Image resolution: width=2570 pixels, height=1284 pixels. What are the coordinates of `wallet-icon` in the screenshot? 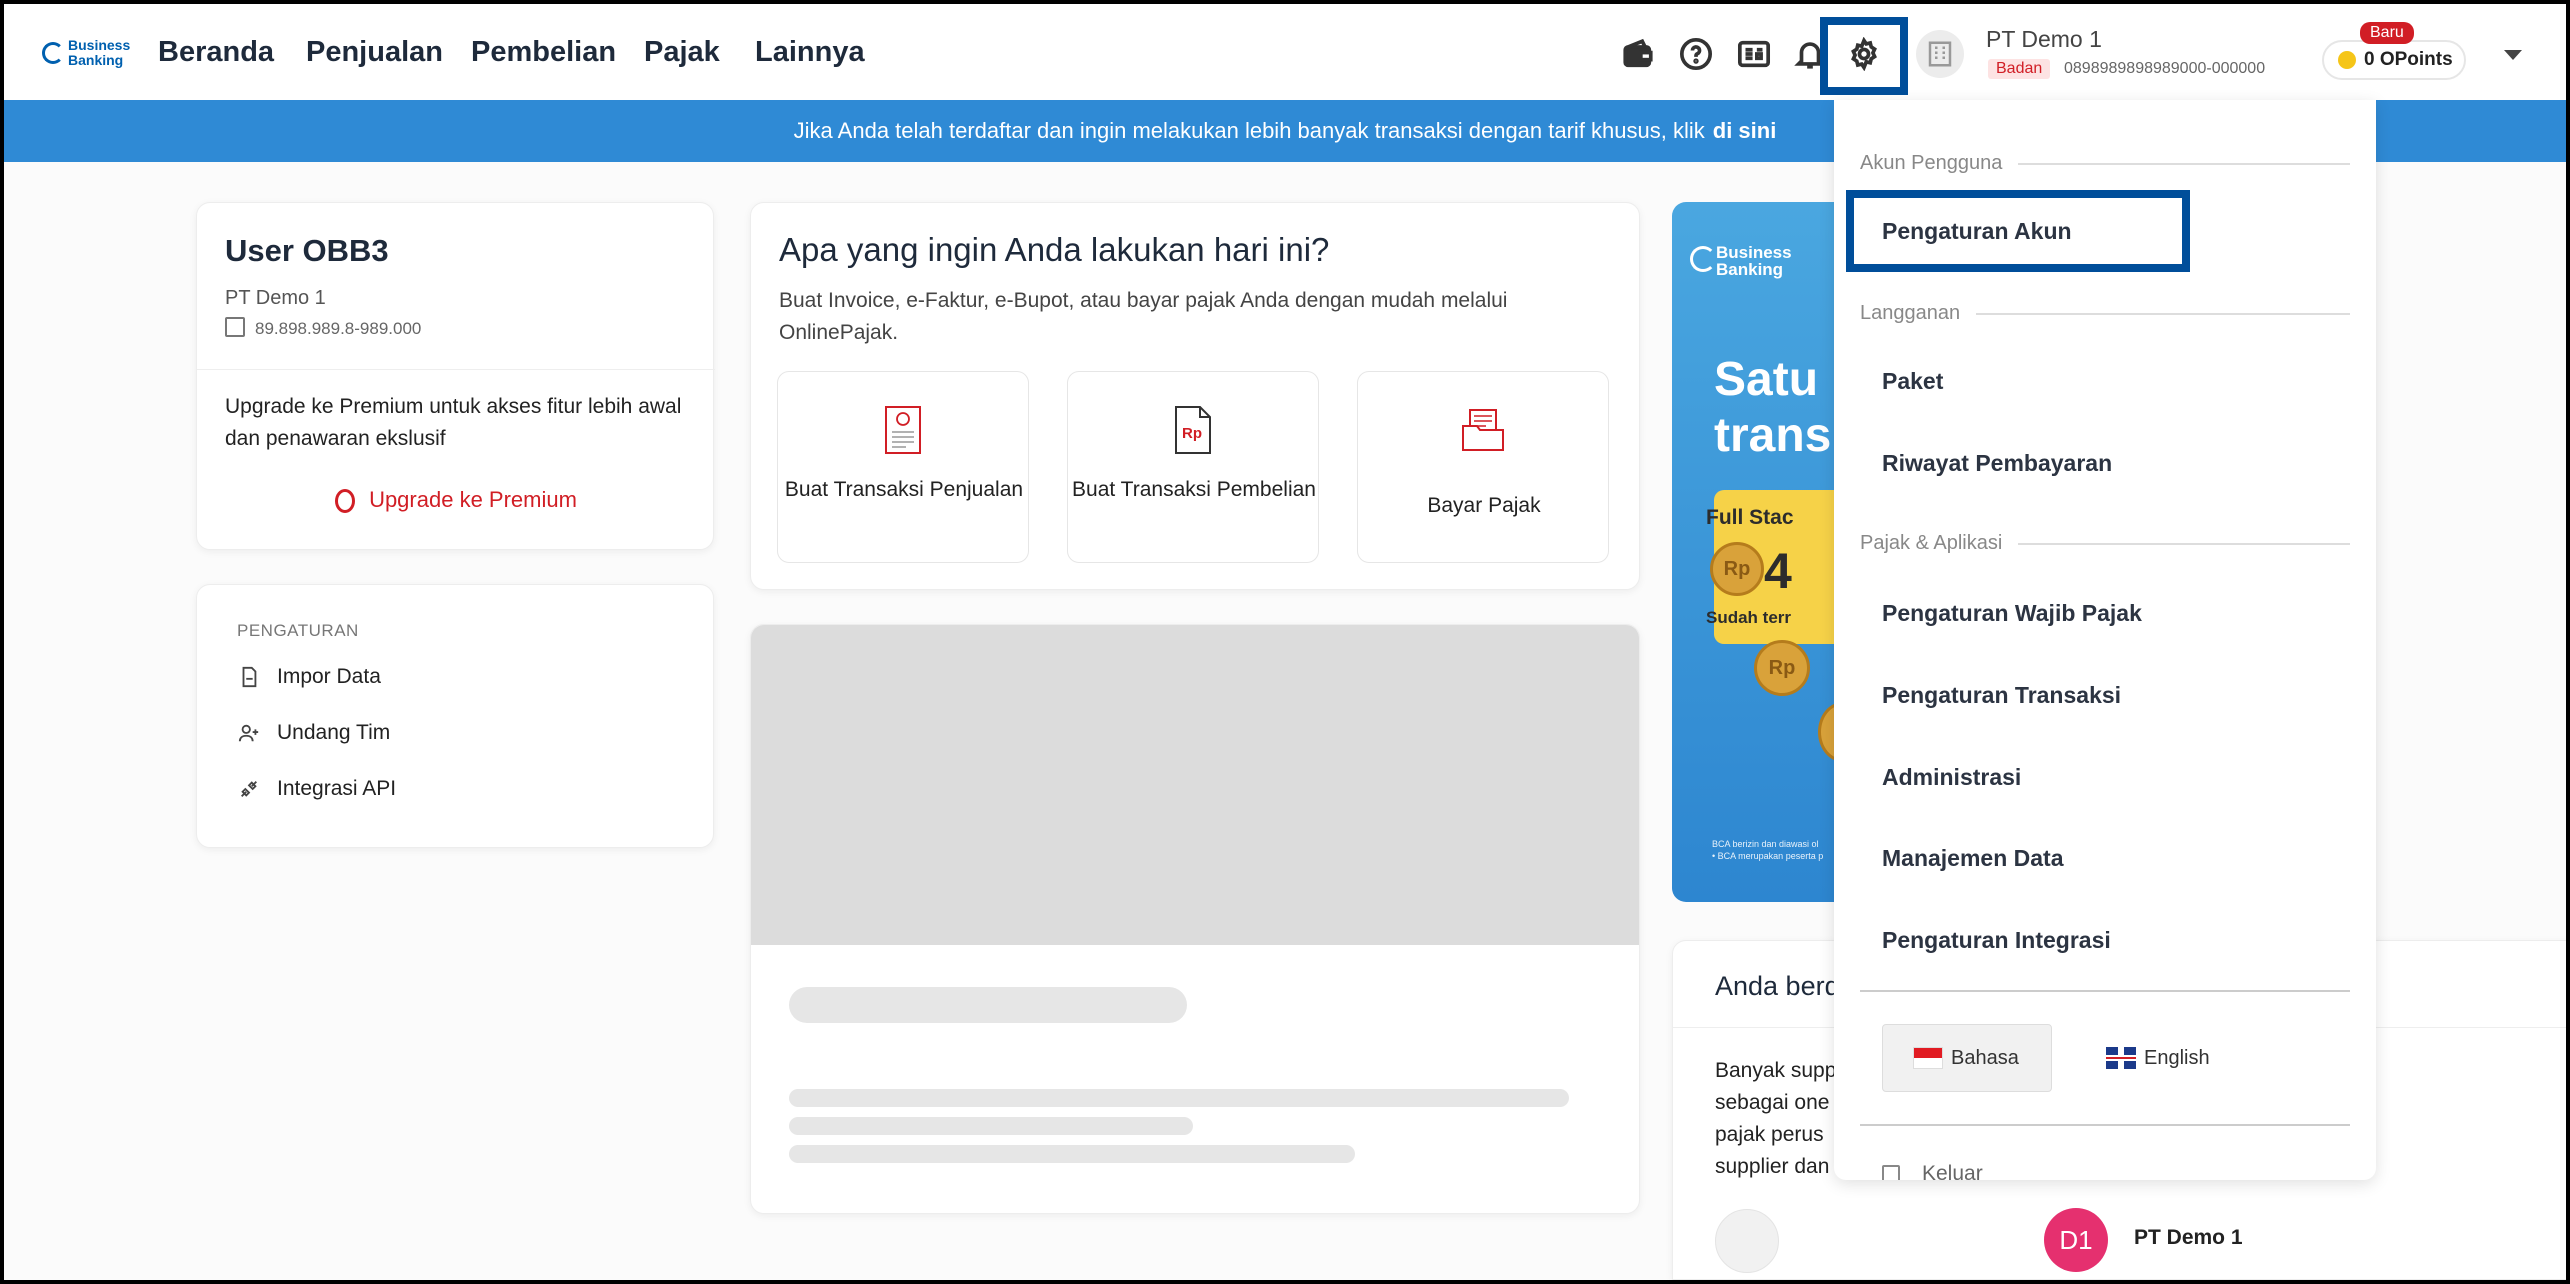 It's located at (1638, 54).